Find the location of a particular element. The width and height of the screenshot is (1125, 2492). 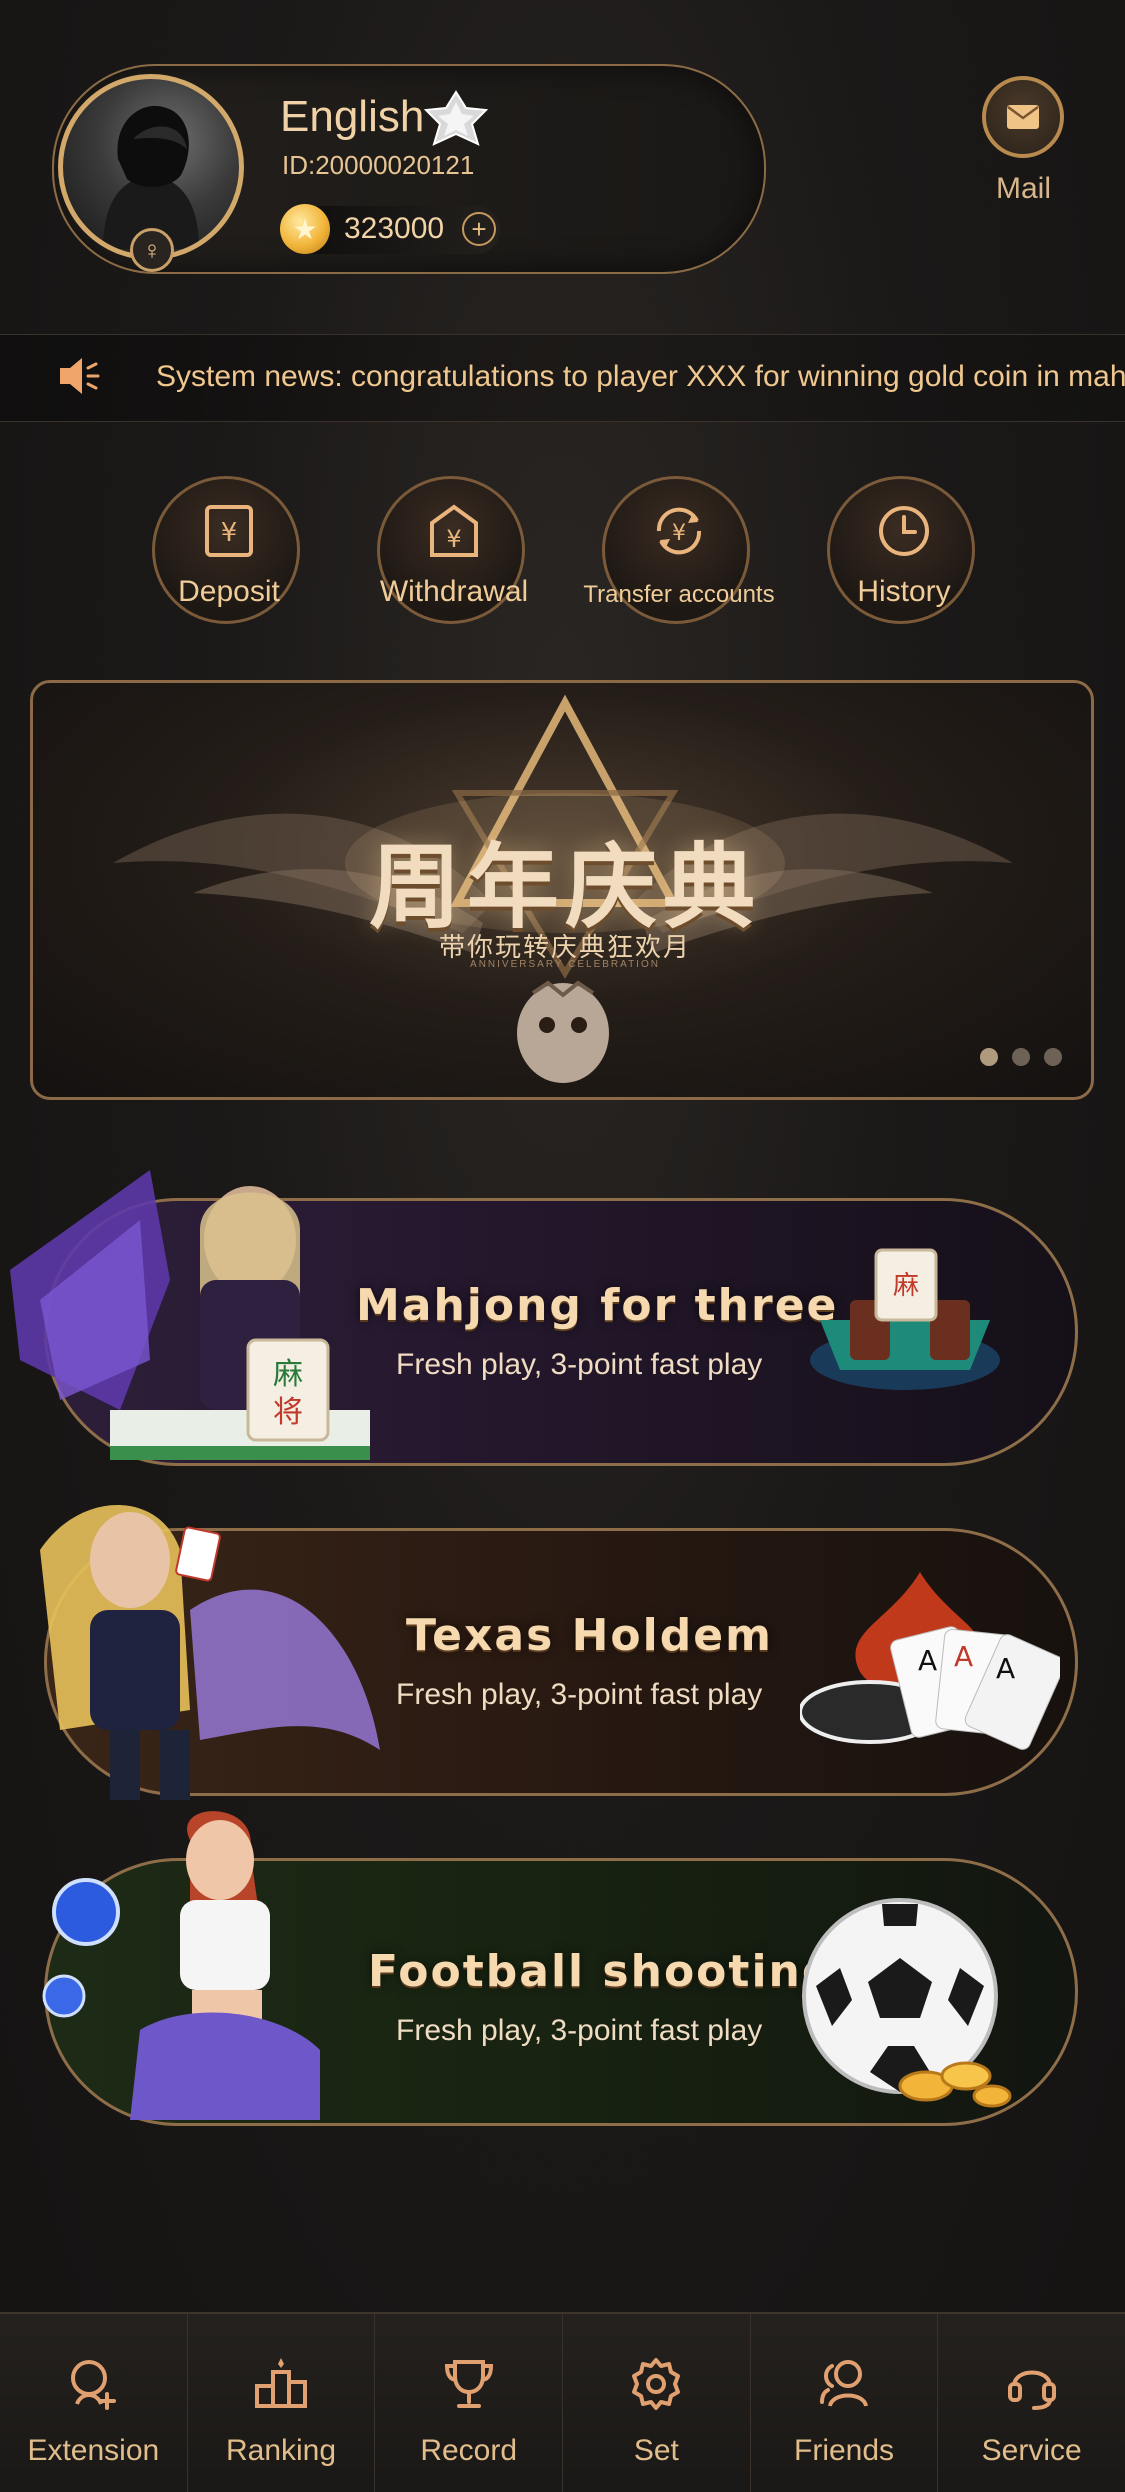

trophy-icon is located at coordinates (468, 2384).